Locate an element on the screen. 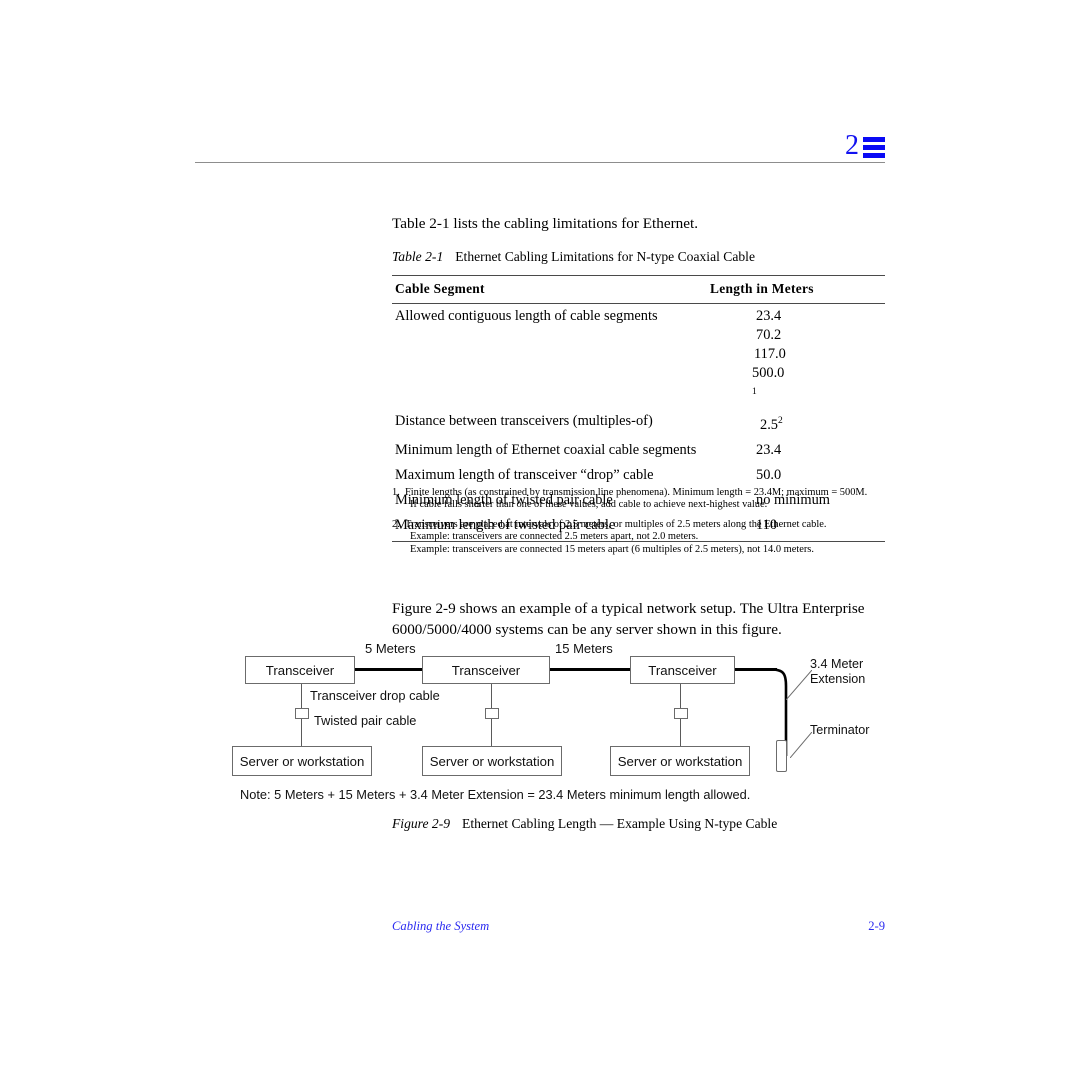  footnote-marker: 2 is located at coordinates (780, 420).